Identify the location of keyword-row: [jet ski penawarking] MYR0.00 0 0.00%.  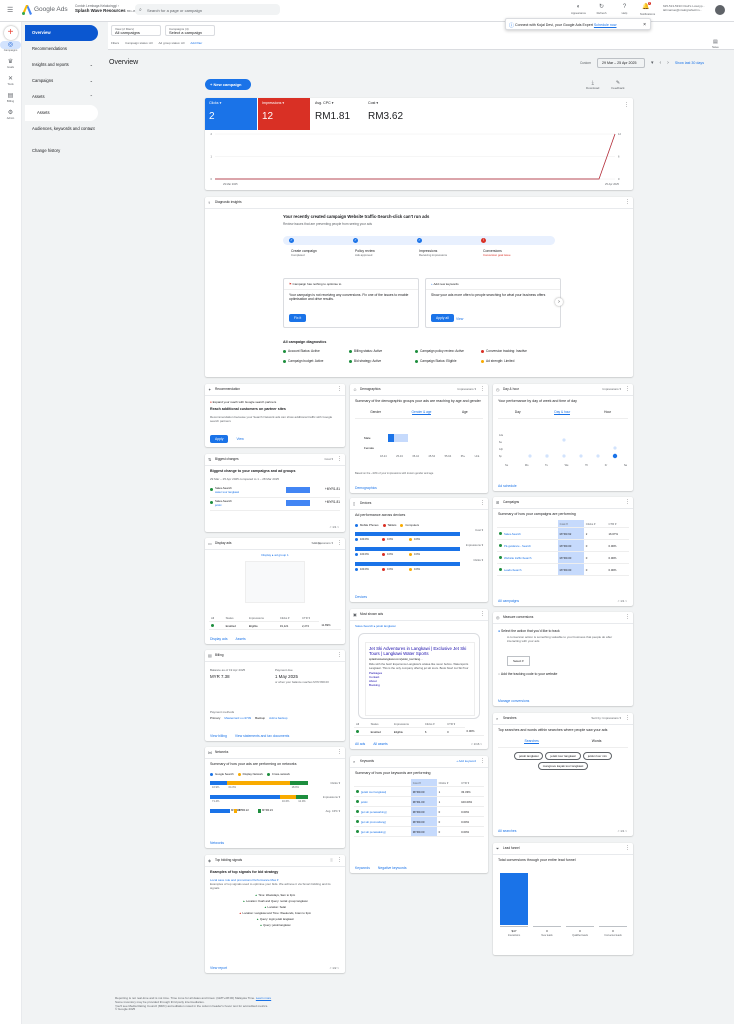
(419, 811).